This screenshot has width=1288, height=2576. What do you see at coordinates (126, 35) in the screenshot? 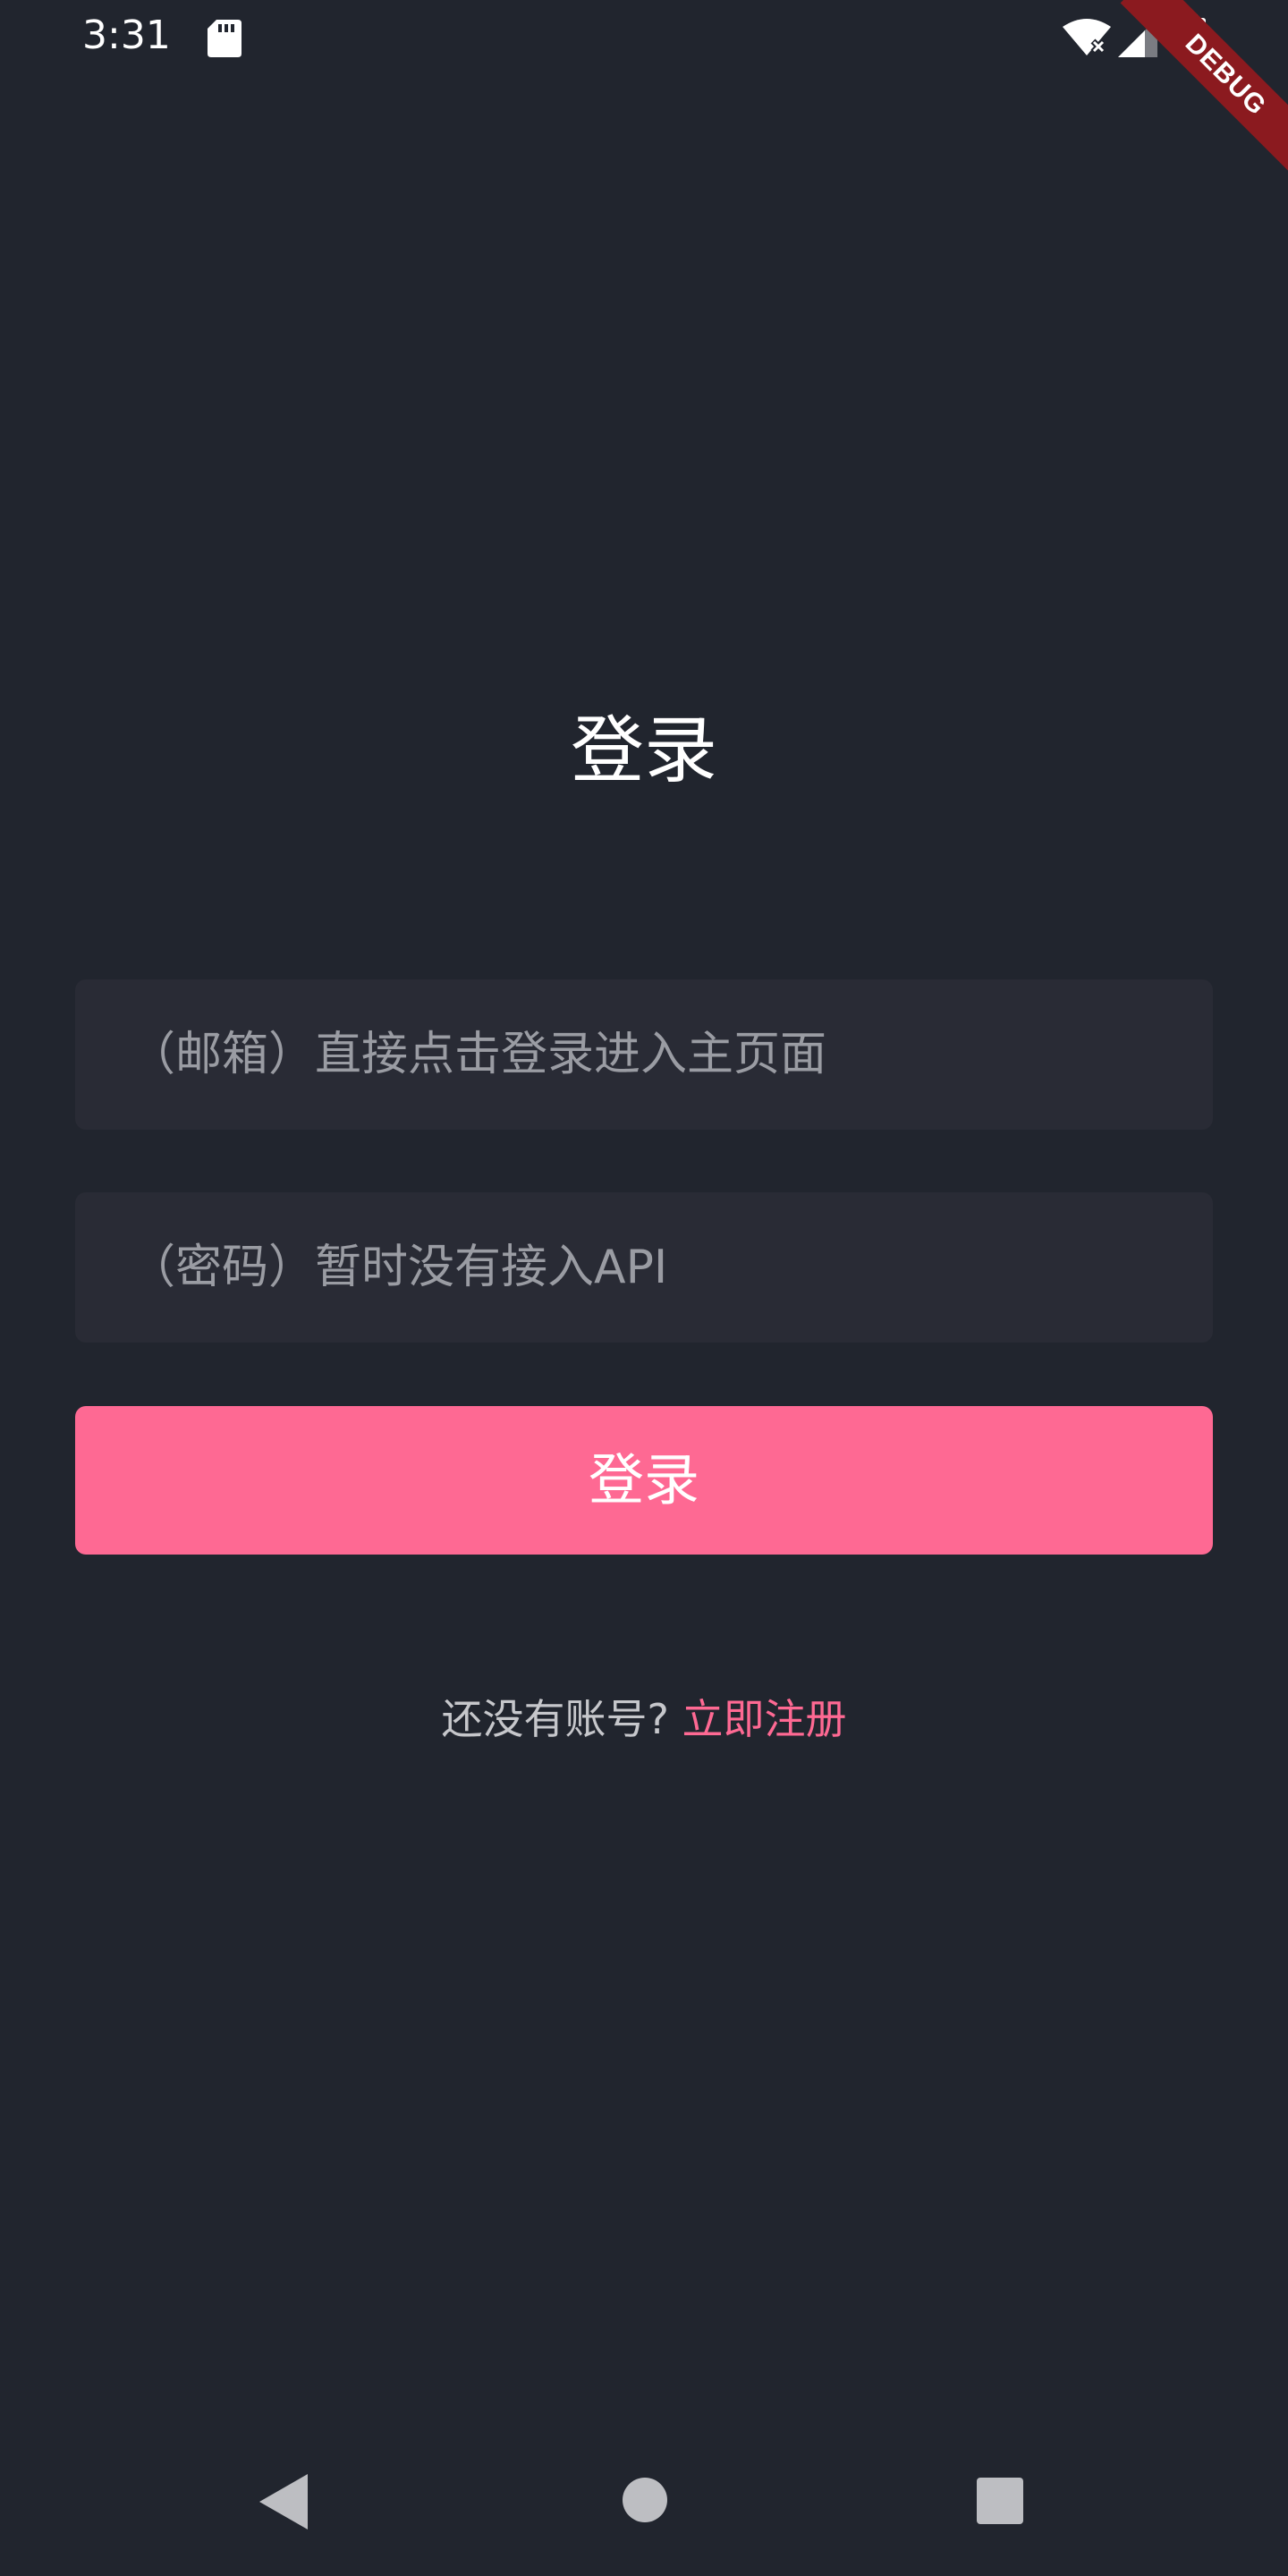
I see `status-time: 3:31` at bounding box center [126, 35].